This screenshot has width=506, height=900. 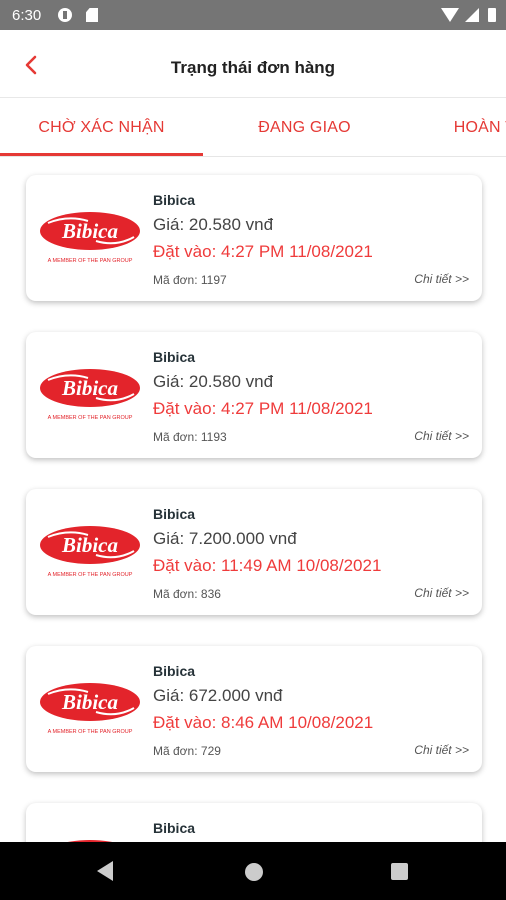 I want to click on order-placed-time: Đặt vào: 11:49 AM 10/08/2021, so click(x=267, y=565).